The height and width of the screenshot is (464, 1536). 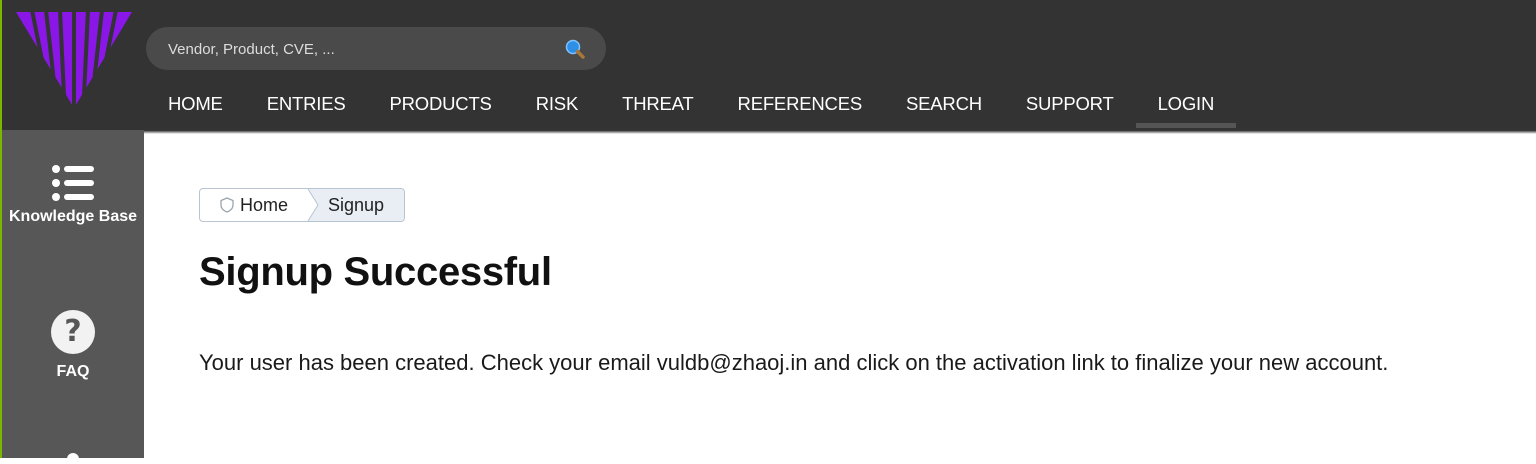 I want to click on breadcrumb-home: Home, so click(x=254, y=205).